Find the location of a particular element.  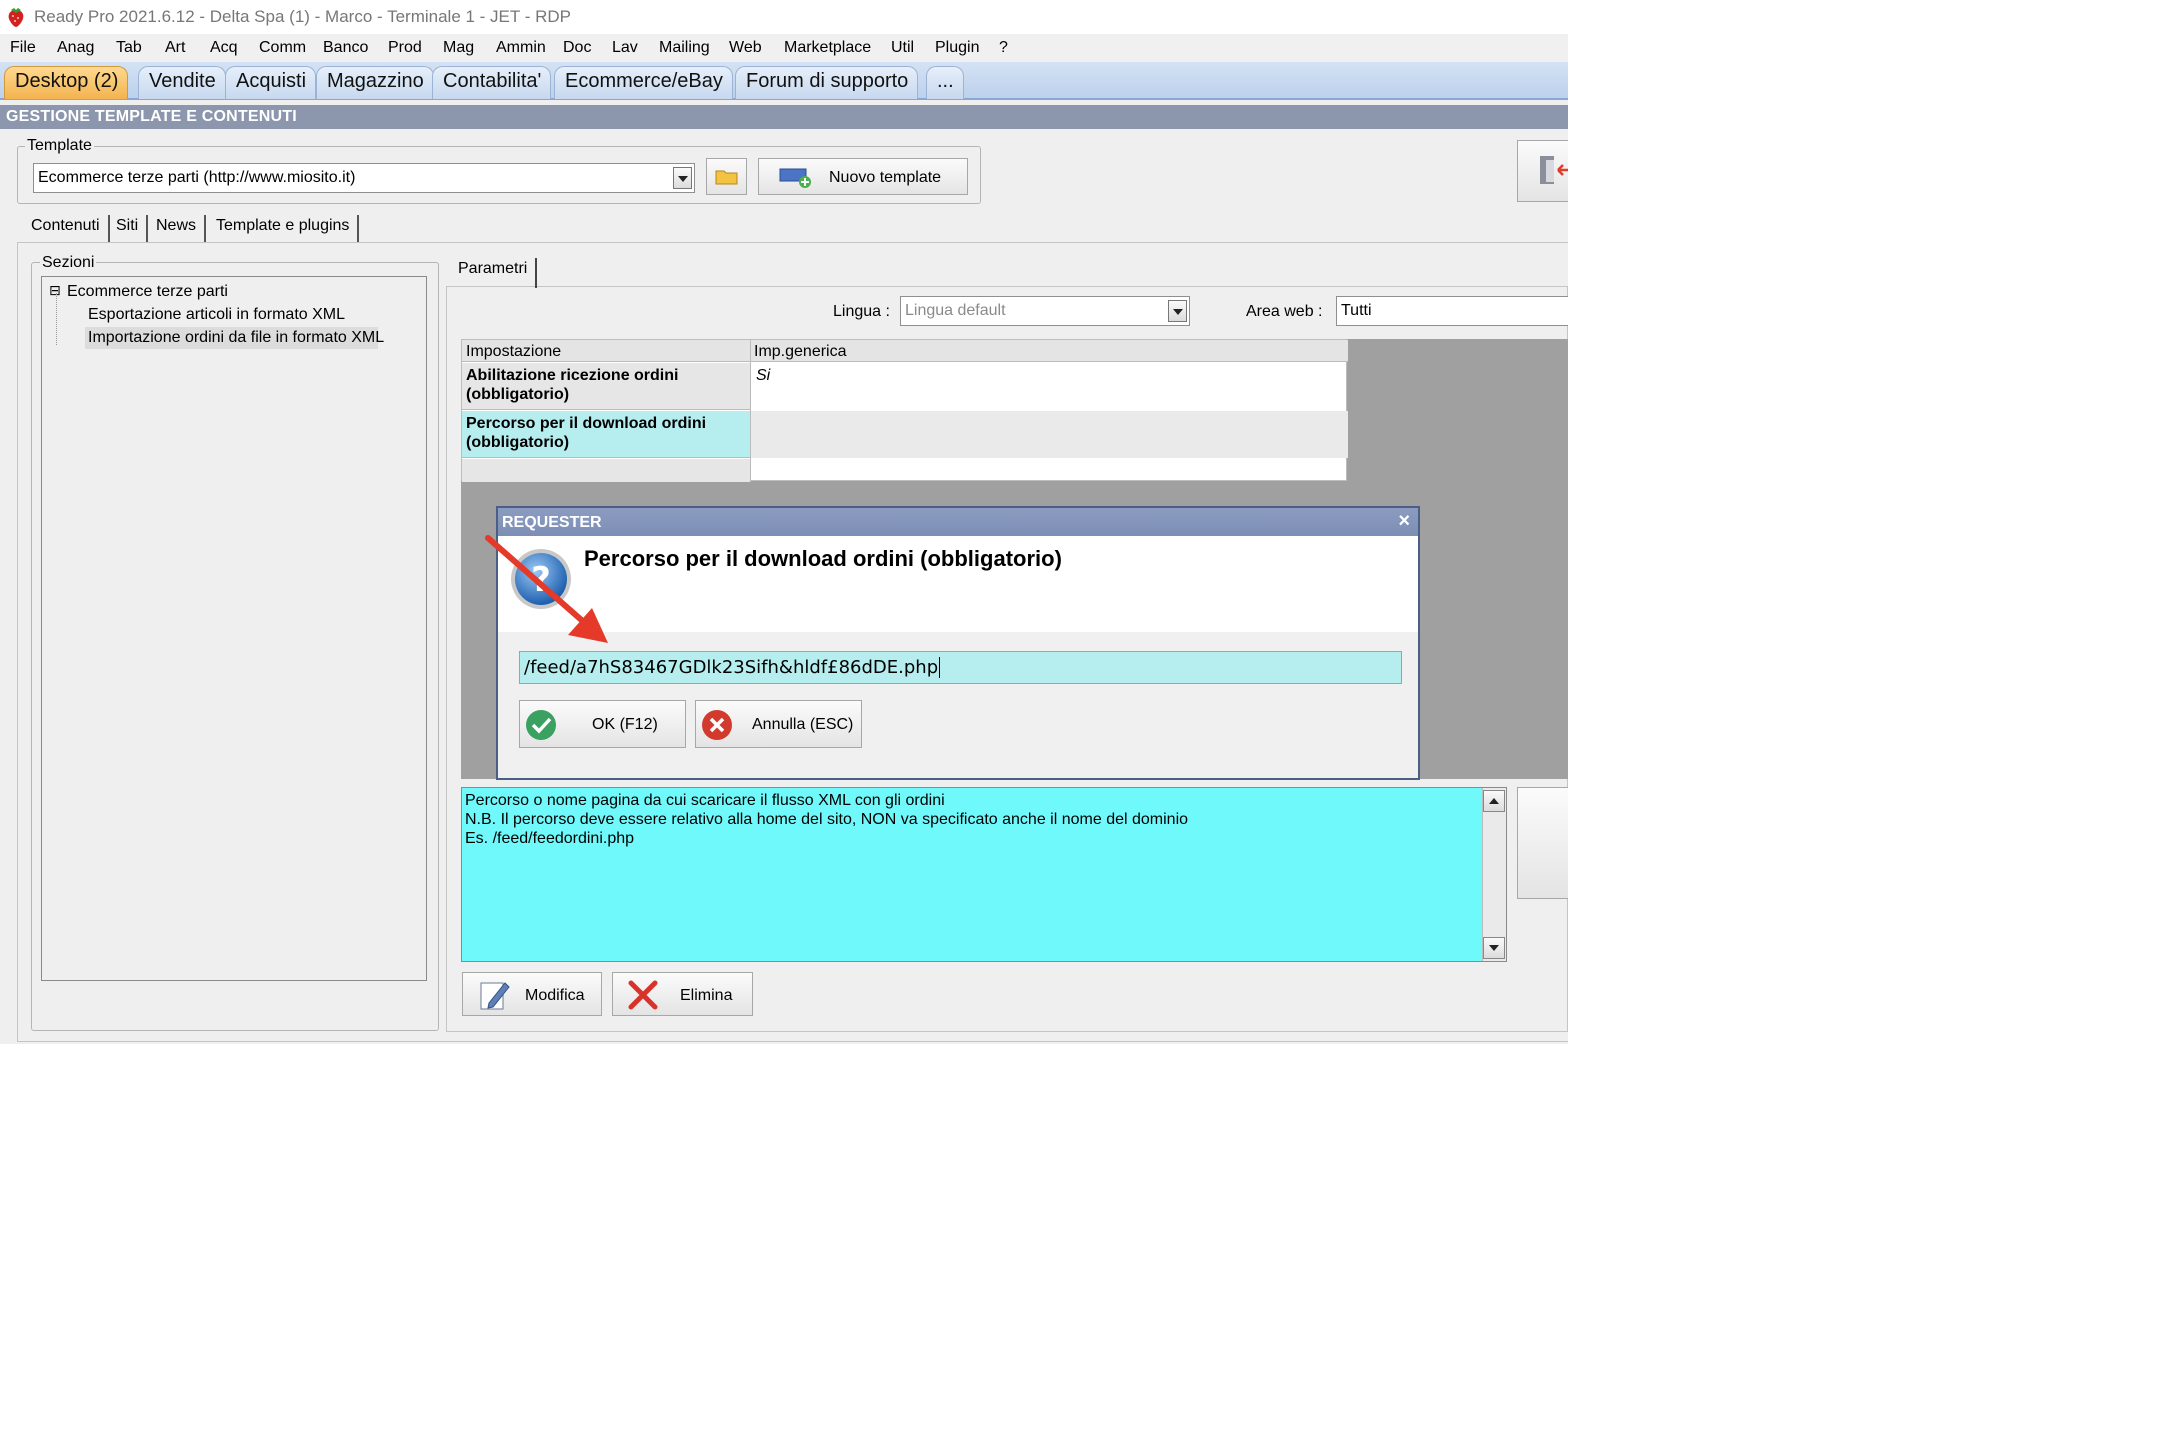

delete-x-icon is located at coordinates (643, 995).